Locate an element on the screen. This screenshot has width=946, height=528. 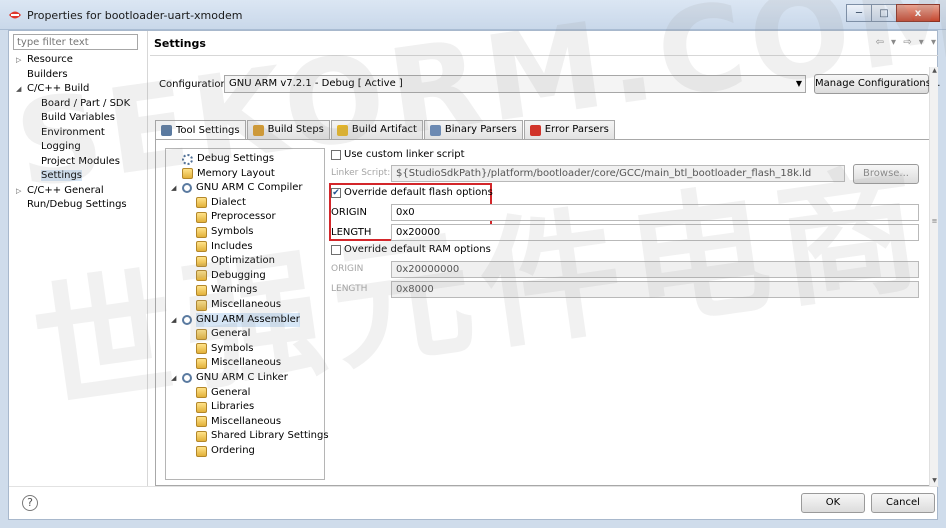
flash-origin-field: 0x0 is located at coordinates (655, 212).